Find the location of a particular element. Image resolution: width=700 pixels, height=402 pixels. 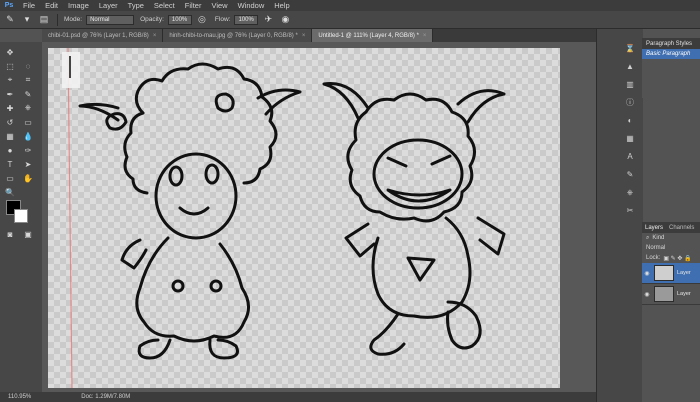

layer-thumbnail is located at coordinates (664, 273).